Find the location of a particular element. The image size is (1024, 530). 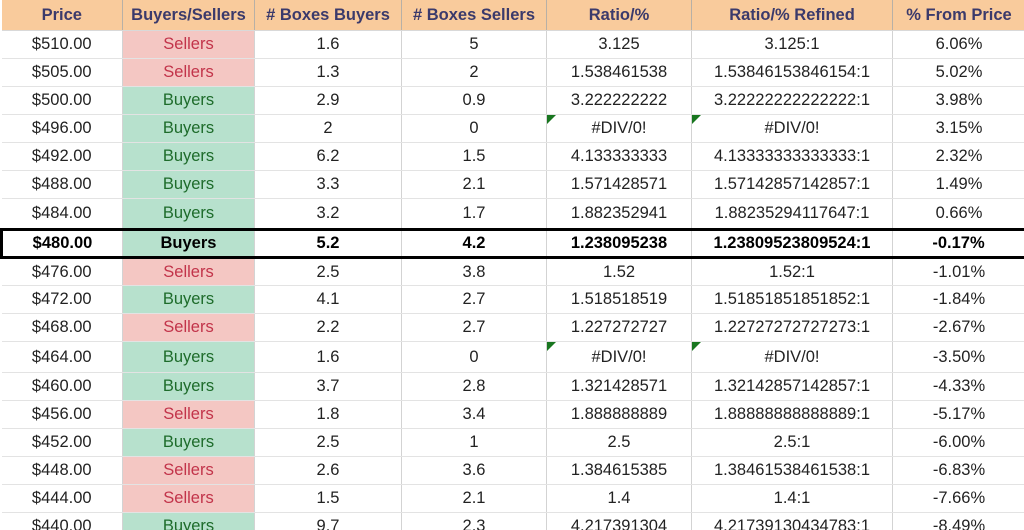

cell-ratio: 1.52 is located at coordinates (619, 271).